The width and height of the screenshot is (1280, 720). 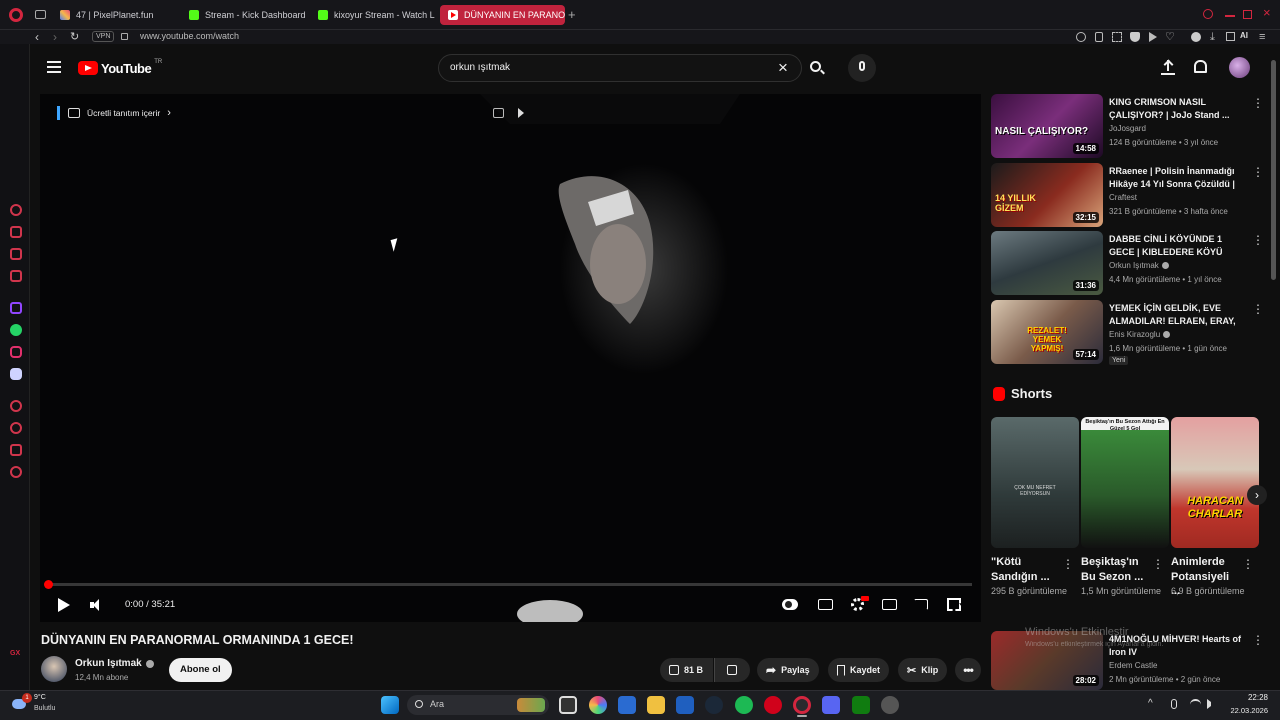 I want to click on shorts-next-arrow-icon: ›, so click(x=1257, y=495).